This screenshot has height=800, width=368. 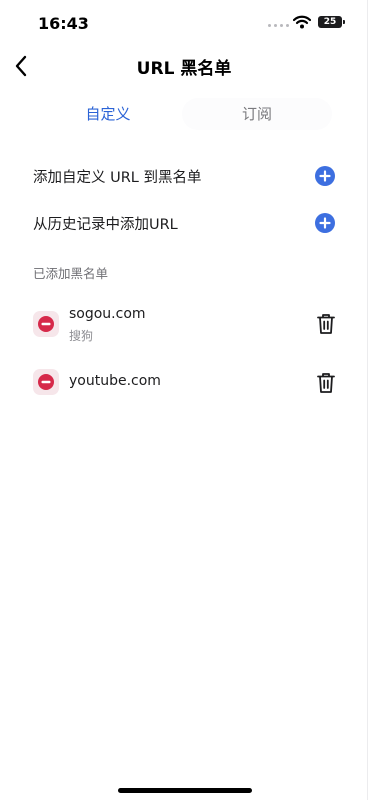 What do you see at coordinates (81, 336) in the screenshot?
I see `blacklist-item-subtitle: 搜狗` at bounding box center [81, 336].